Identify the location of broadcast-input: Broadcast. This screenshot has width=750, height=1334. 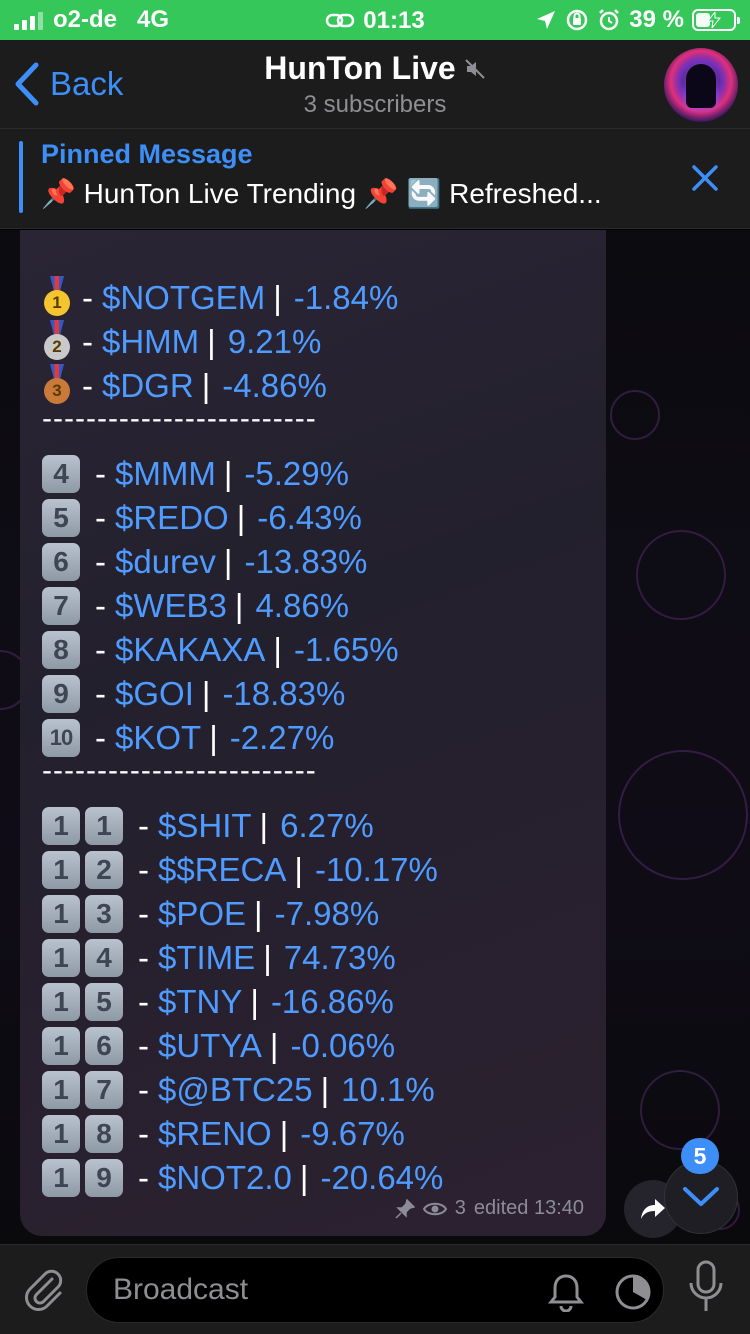
(375, 1290).